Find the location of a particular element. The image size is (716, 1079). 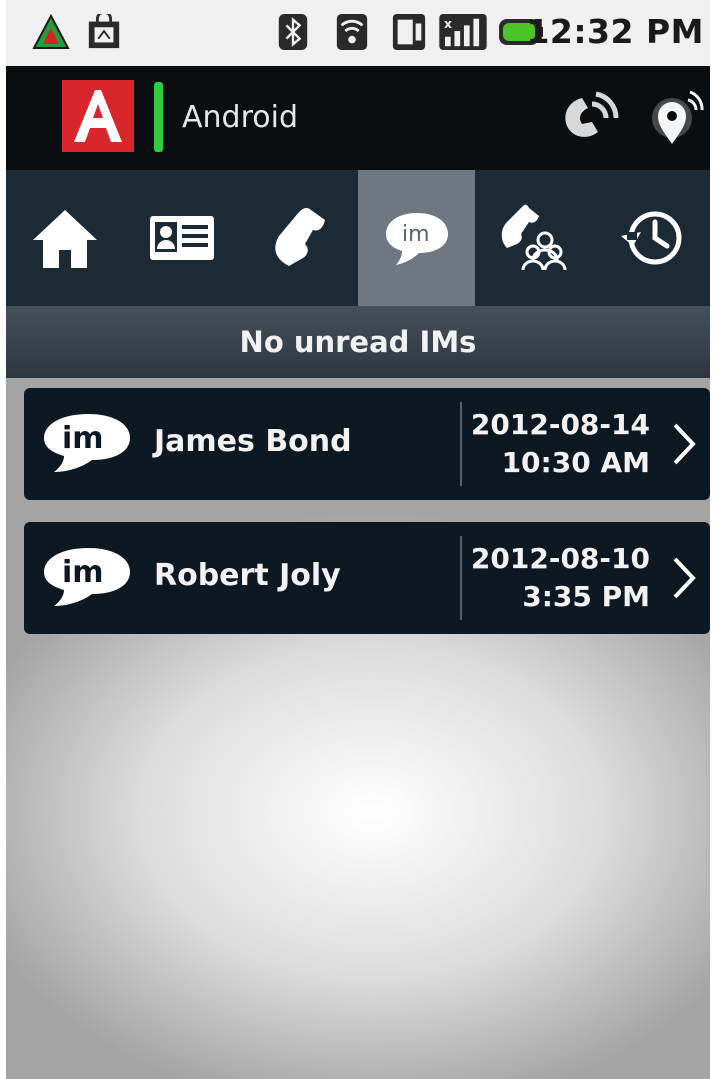

conference-icon is located at coordinates (534, 237).